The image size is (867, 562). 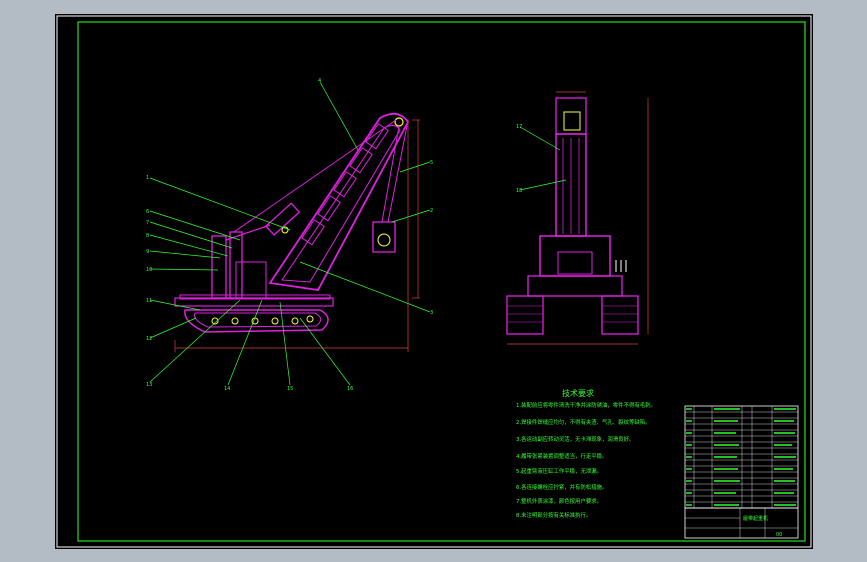 What do you see at coordinates (147, 178) in the screenshot?
I see `leader-label-1: 1` at bounding box center [147, 178].